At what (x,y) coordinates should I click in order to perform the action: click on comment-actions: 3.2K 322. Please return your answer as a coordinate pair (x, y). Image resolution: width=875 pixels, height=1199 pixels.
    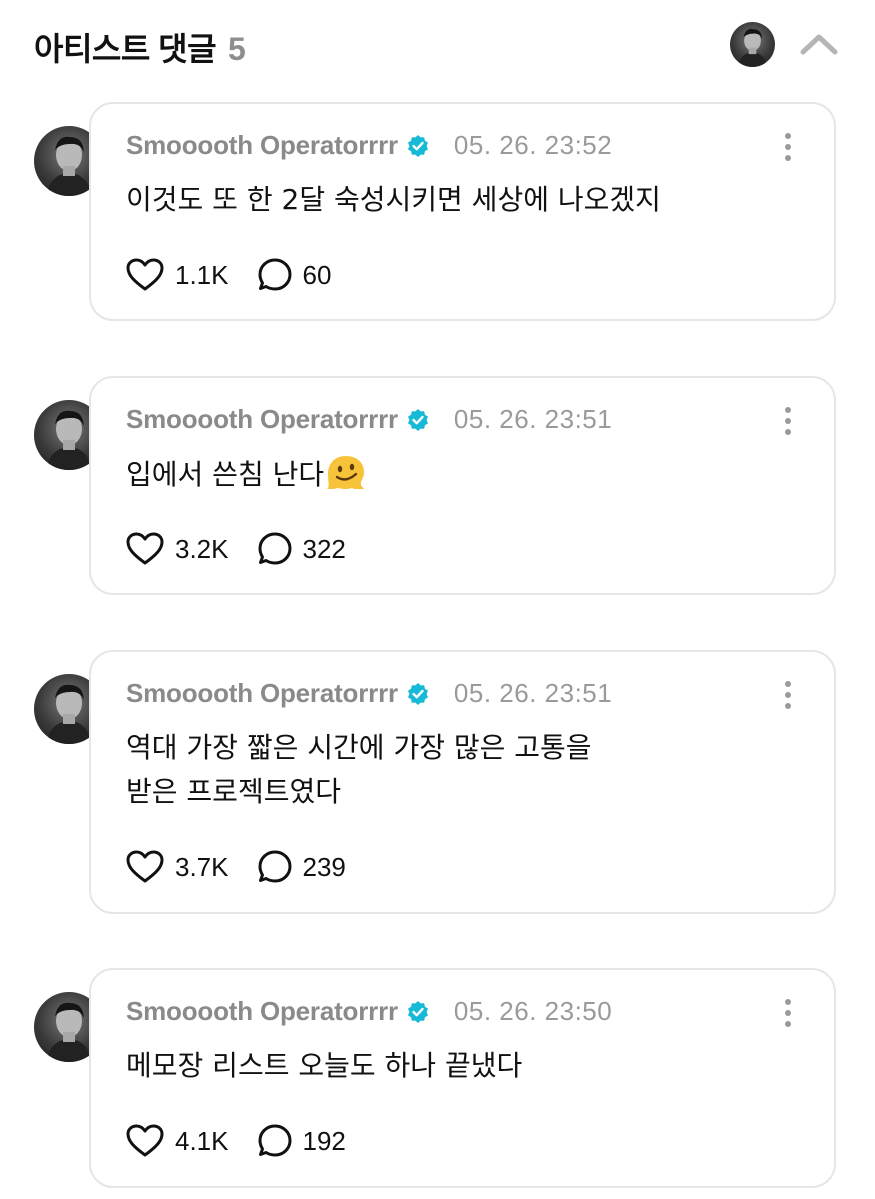
    Looking at the image, I should click on (249, 549).